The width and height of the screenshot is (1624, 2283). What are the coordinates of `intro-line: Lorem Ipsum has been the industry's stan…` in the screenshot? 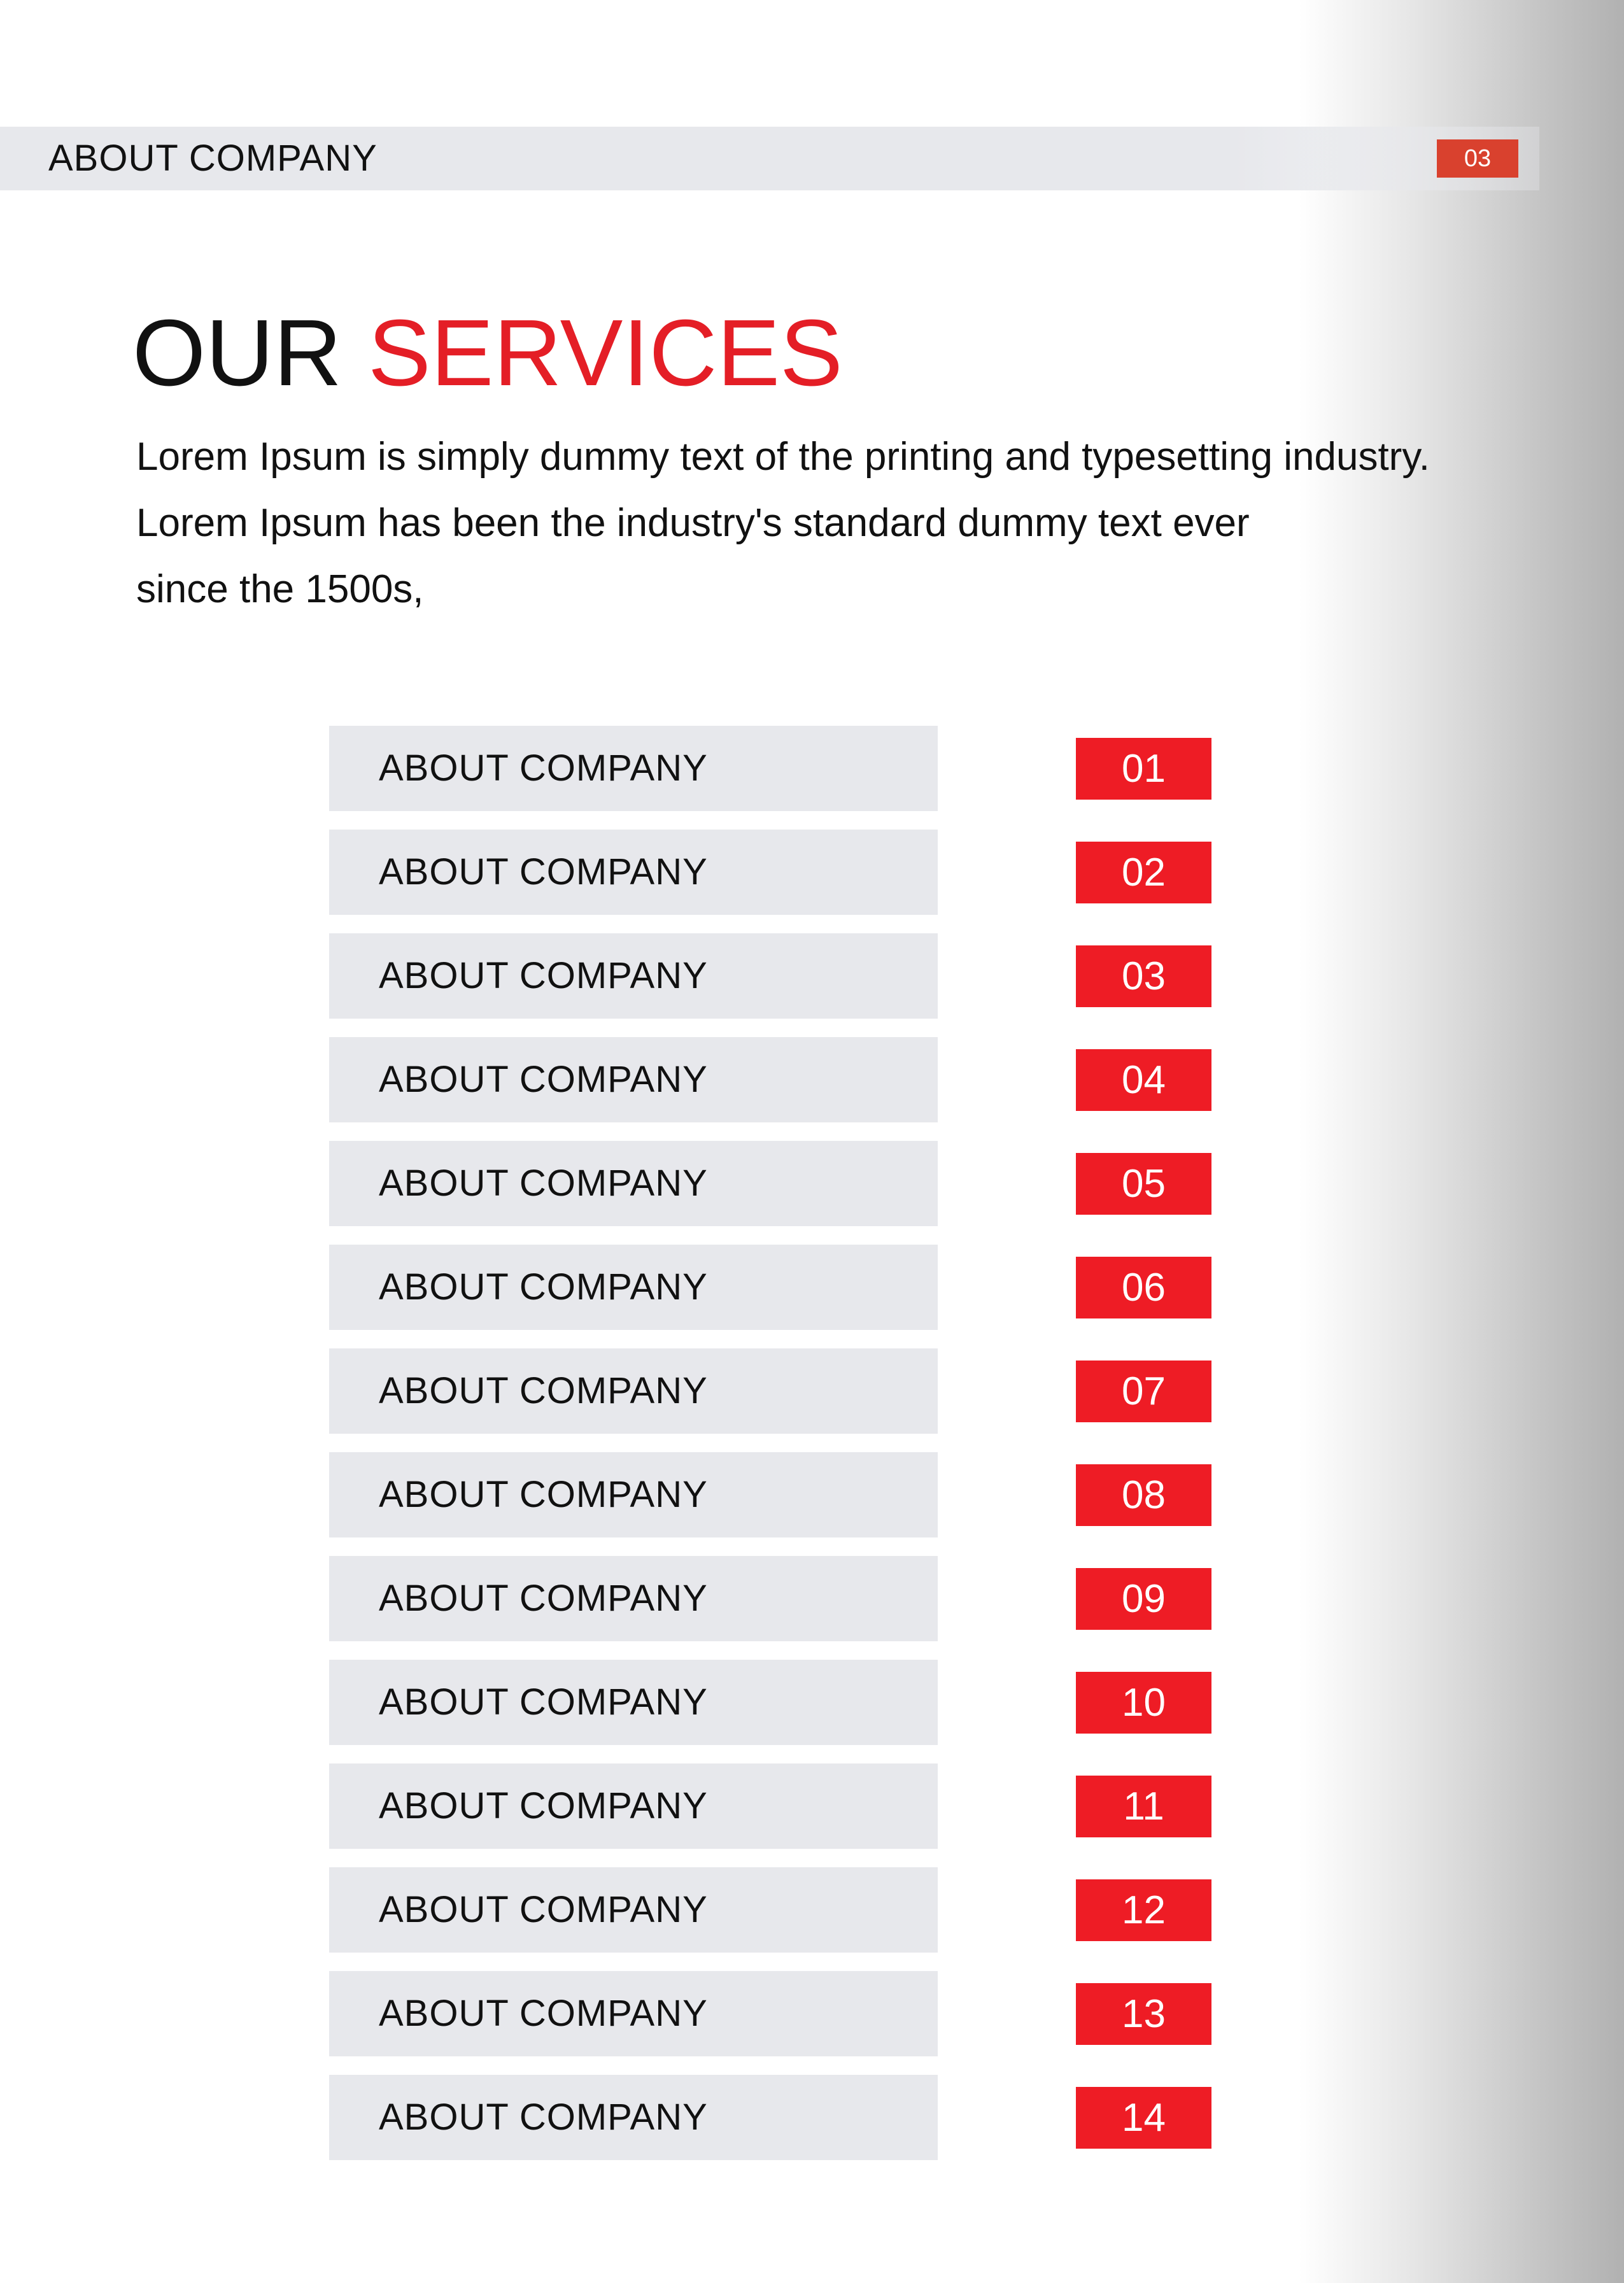 It's located at (693, 523).